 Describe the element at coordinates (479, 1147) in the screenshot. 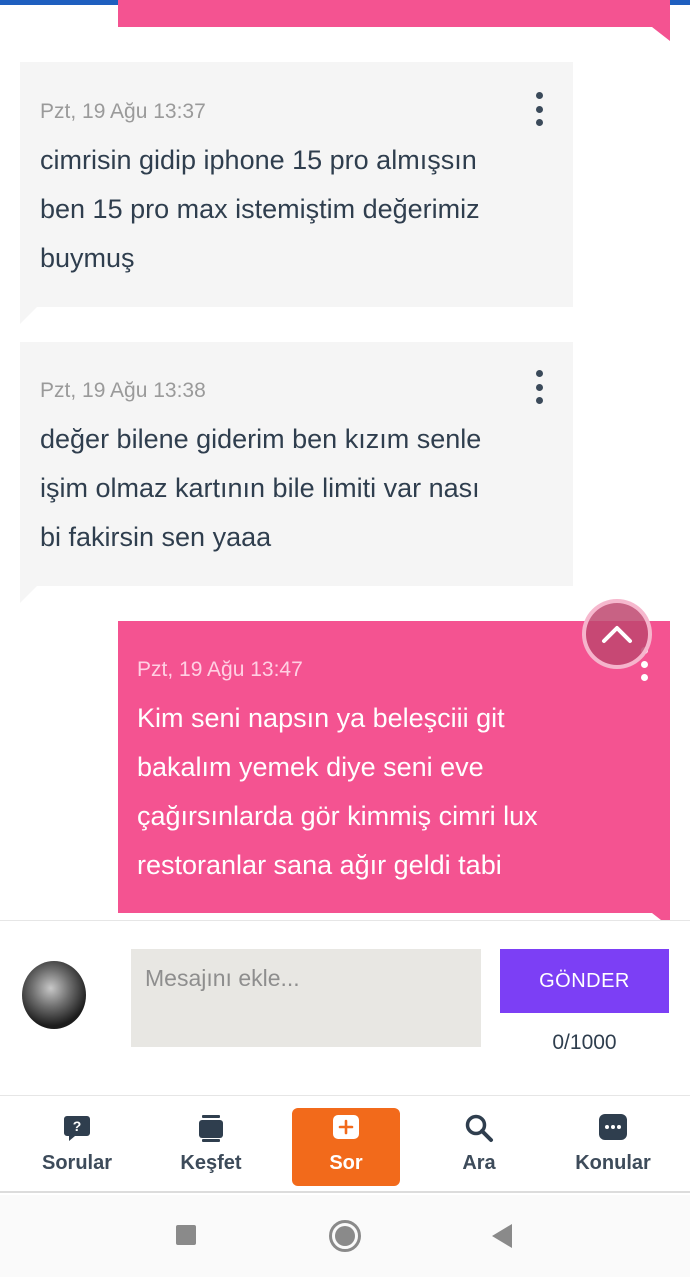

I see `tab-ara: Ara` at that location.